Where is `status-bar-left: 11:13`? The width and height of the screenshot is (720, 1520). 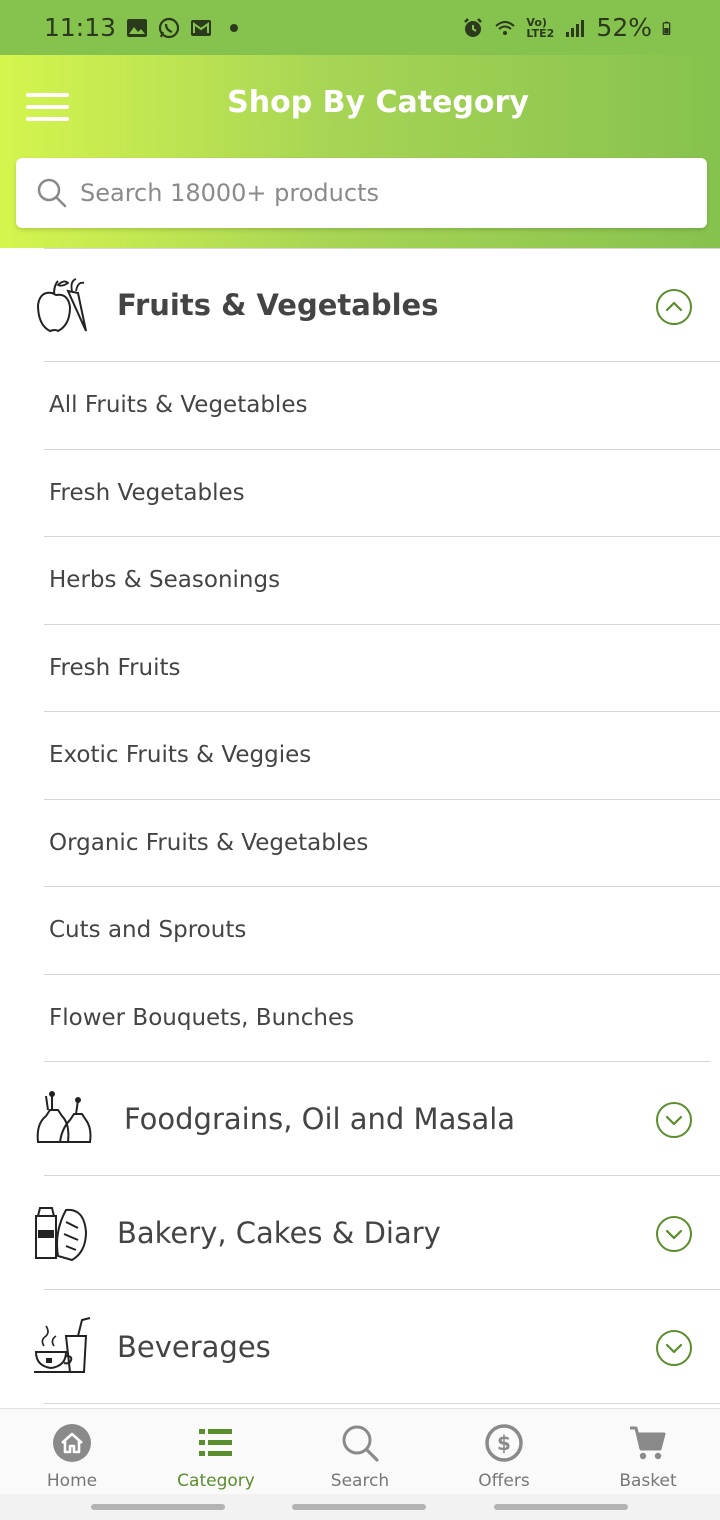
status-bar-left: 11:13 is located at coordinates (141, 27).